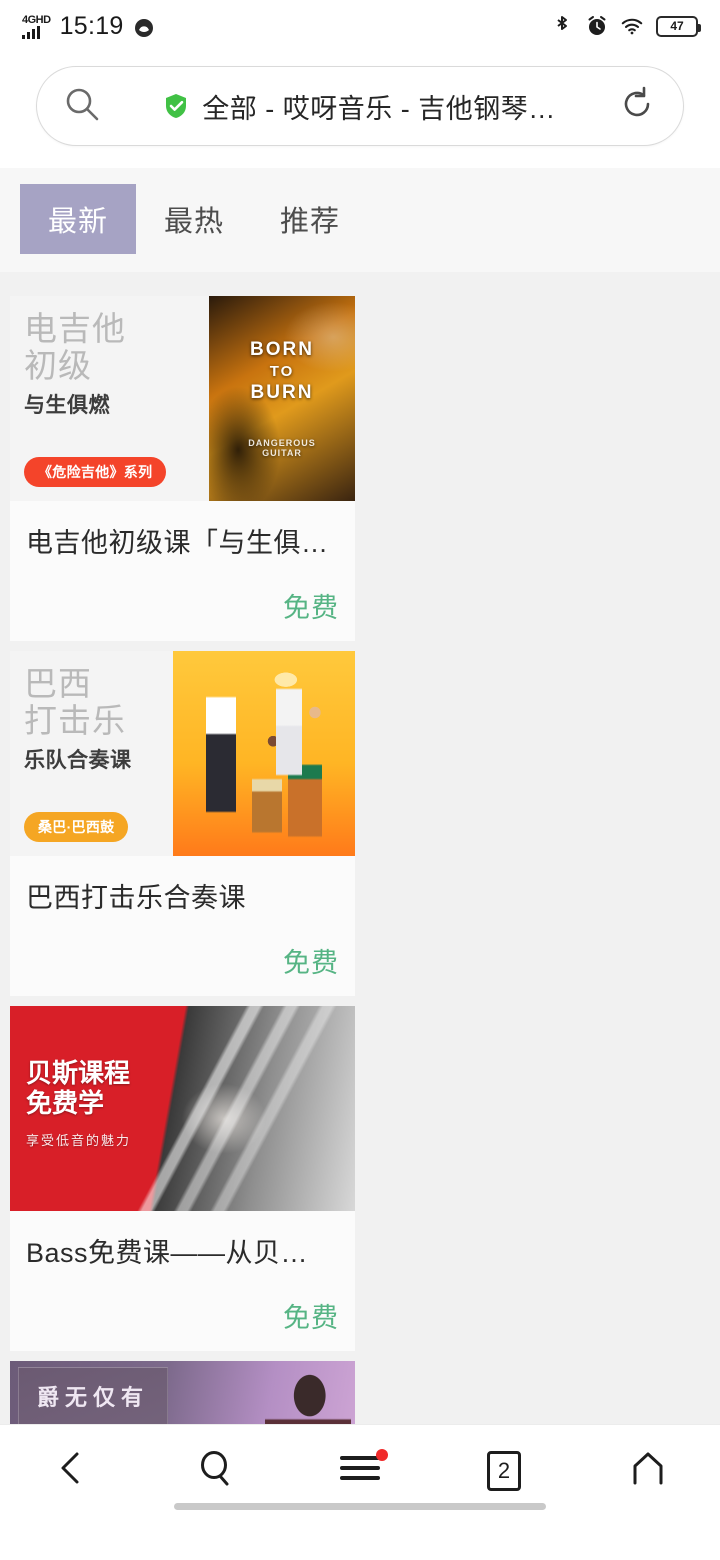  What do you see at coordinates (65, 1103) in the screenshot?
I see `banner-title-line2: 免费学` at bounding box center [65, 1103].